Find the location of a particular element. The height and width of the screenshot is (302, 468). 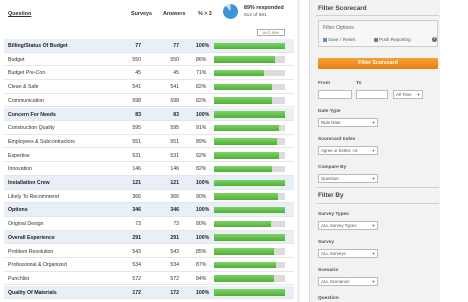

column-header-question: Question is located at coordinates (19, 14).